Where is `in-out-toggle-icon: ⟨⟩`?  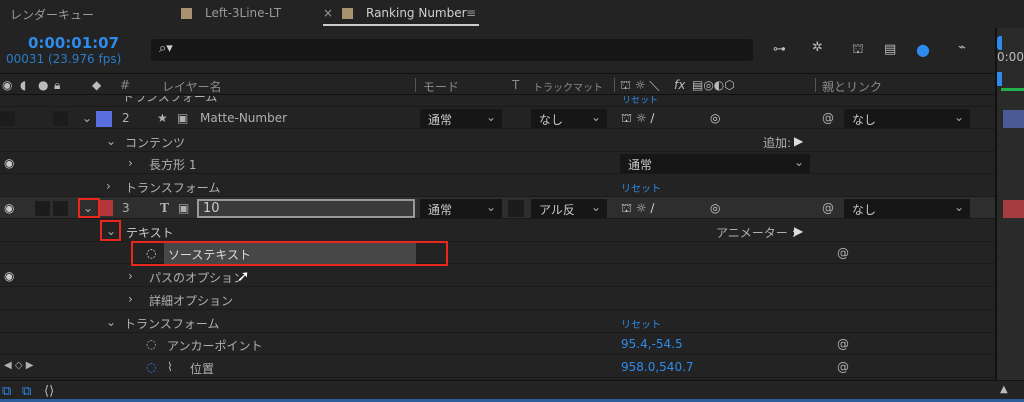 in-out-toggle-icon: ⟨⟩ is located at coordinates (49, 391).